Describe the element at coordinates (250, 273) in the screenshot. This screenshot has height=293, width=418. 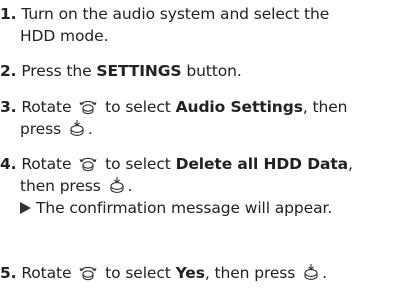
I see `step-text: , then press` at that location.